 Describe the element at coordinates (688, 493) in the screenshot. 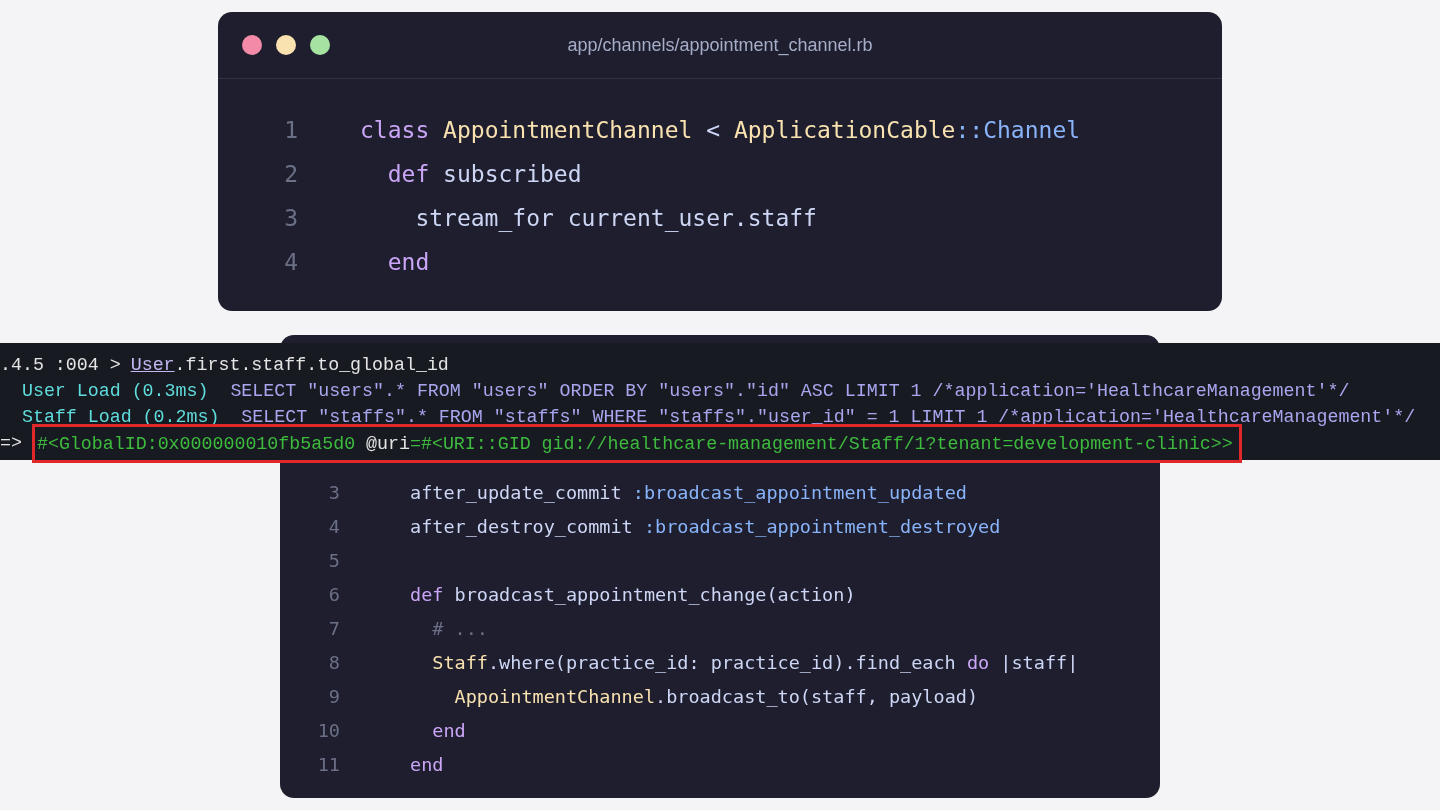

I see `code-line: after_update_commit :broadcast_appointment_updated` at that location.